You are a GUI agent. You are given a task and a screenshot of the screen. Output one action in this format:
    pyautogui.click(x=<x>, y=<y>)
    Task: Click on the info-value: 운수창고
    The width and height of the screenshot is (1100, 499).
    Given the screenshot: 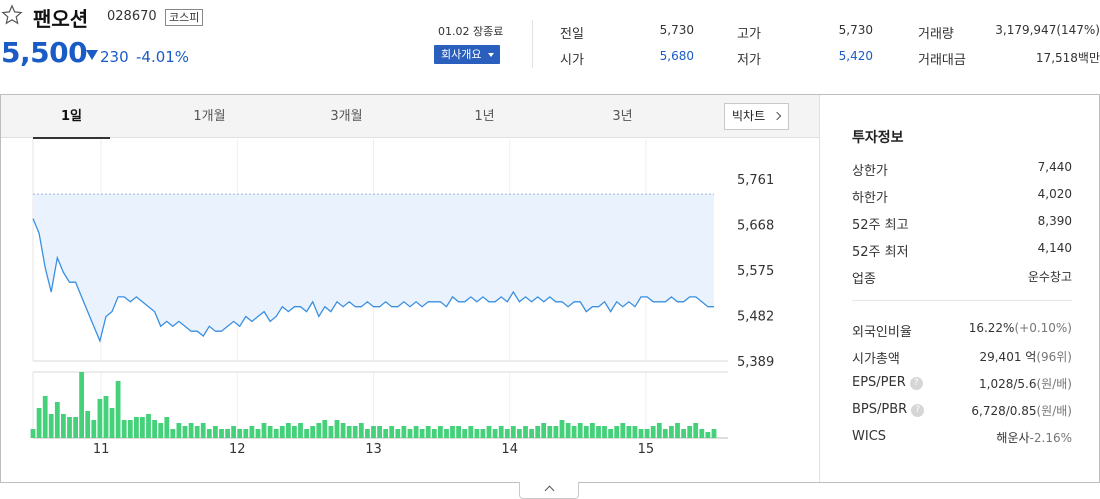 What is the action you would take?
    pyautogui.click(x=1049, y=277)
    